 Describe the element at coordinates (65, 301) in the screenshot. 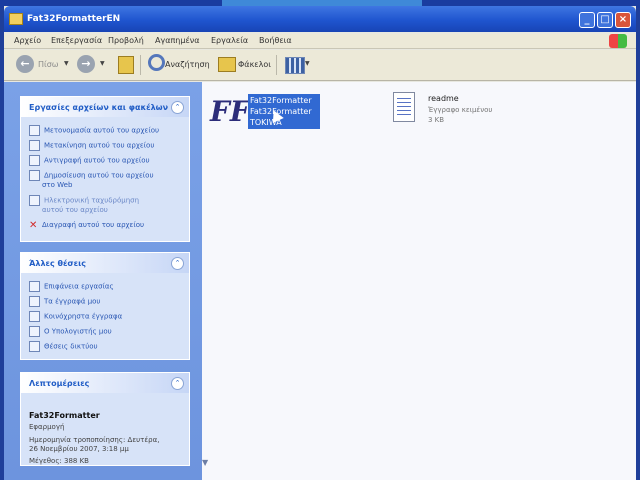

I see `place-my-documents: Τα έγγραφά μου` at that location.